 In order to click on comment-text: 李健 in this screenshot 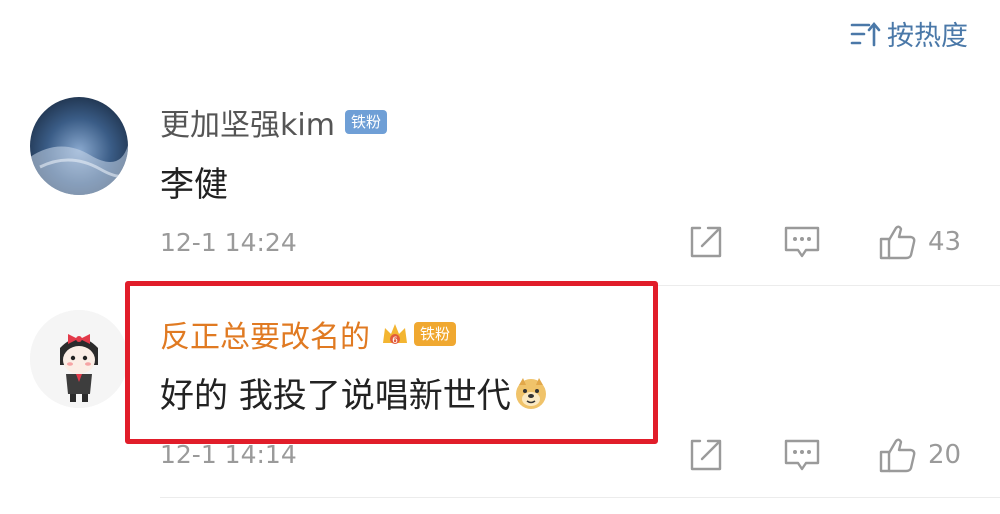, I will do `click(194, 185)`.